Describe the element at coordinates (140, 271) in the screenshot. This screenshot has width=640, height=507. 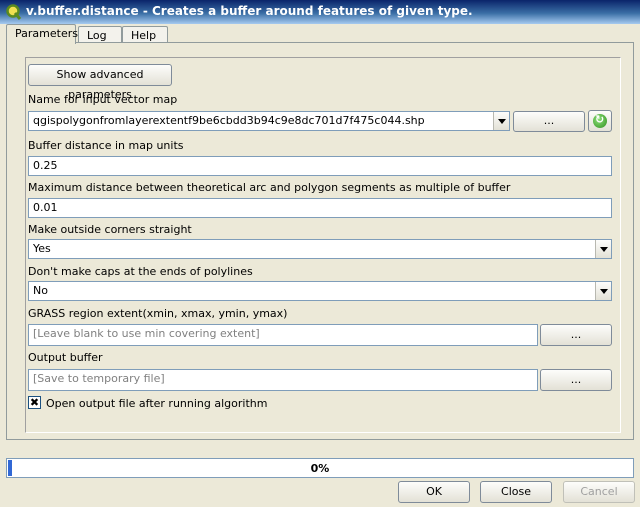
I see `caps-label: Don't make caps at the ends of polylines` at that location.